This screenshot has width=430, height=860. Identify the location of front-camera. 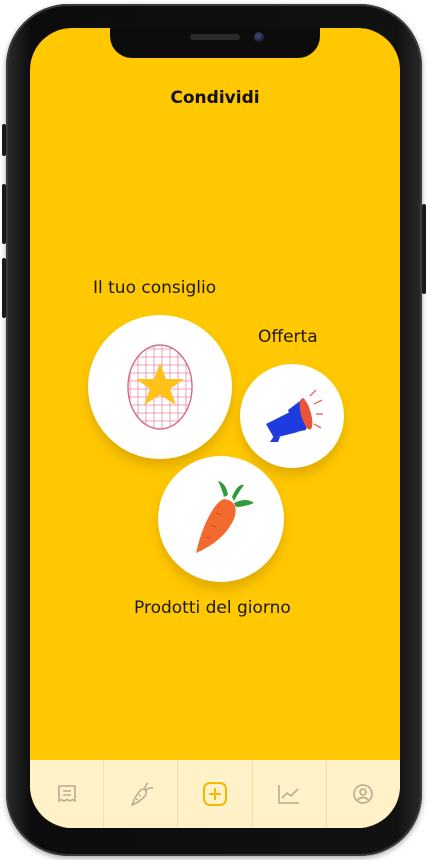
(259, 37).